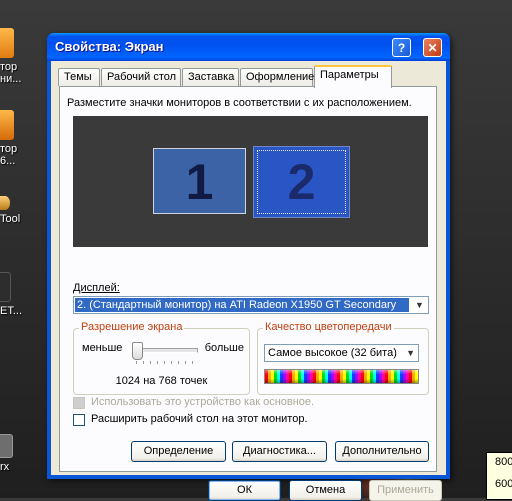  Describe the element at coordinates (79, 77) in the screenshot. I see `tab-themes: Темы` at that location.